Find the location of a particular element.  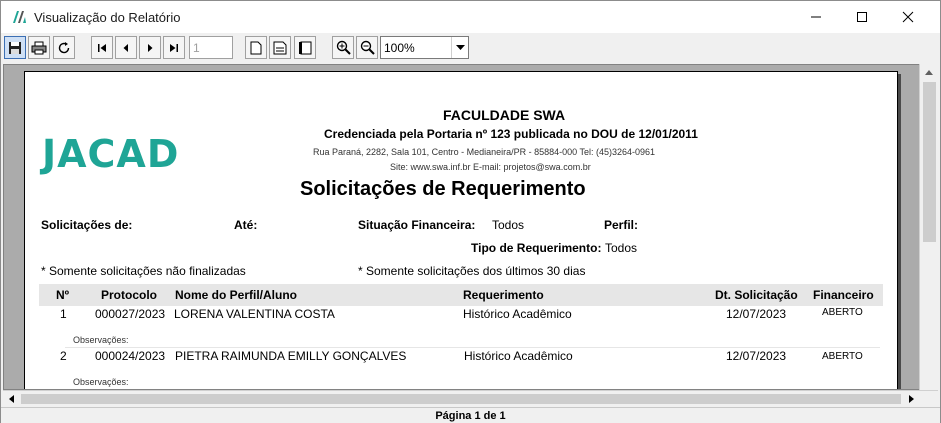

report-title: Solicitações de Requerimento is located at coordinates (443, 189).